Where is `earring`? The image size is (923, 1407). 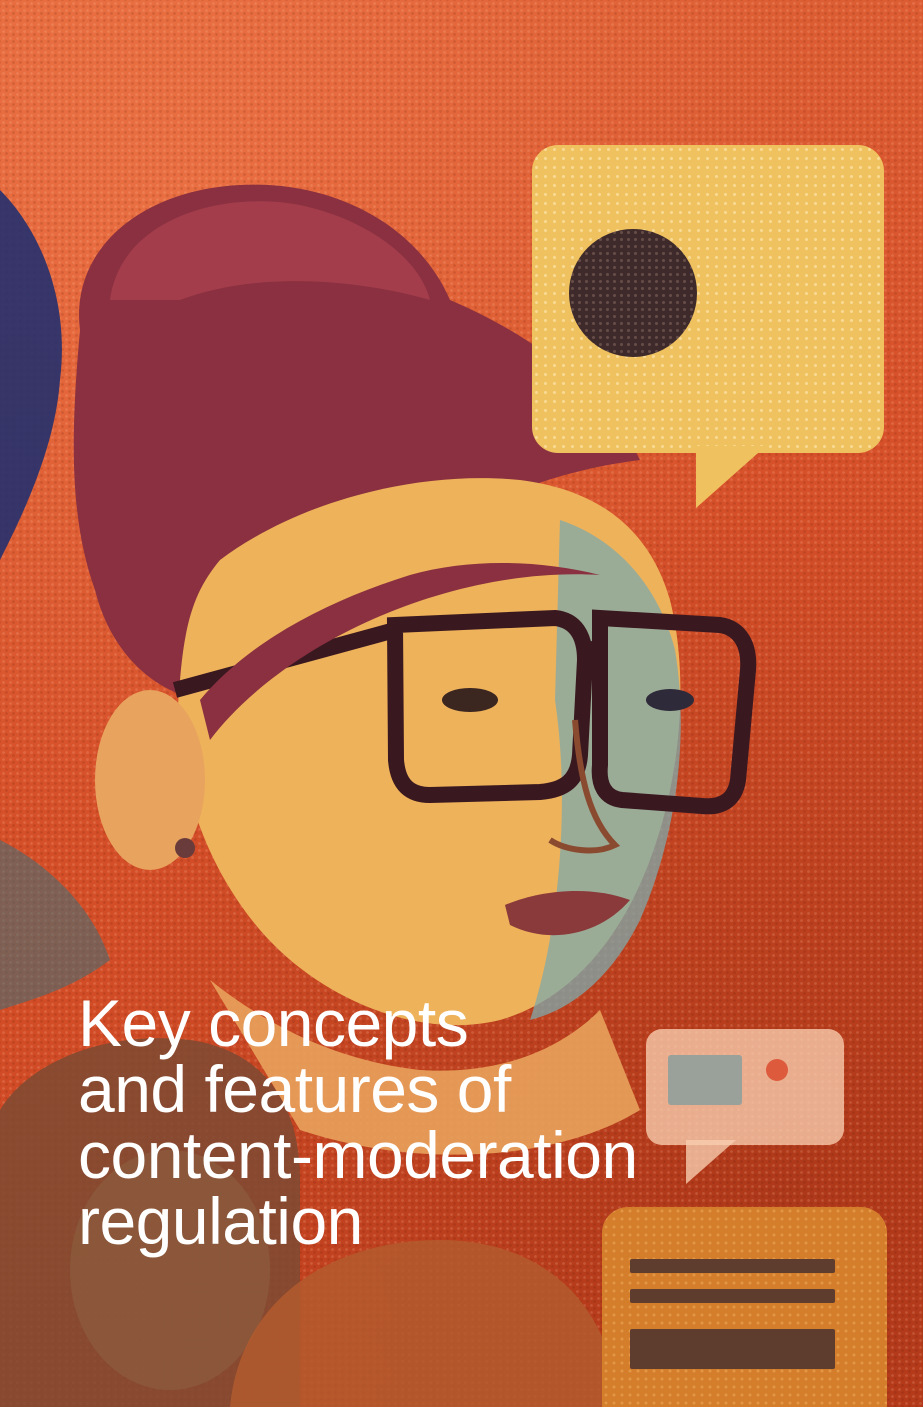 earring is located at coordinates (185, 848).